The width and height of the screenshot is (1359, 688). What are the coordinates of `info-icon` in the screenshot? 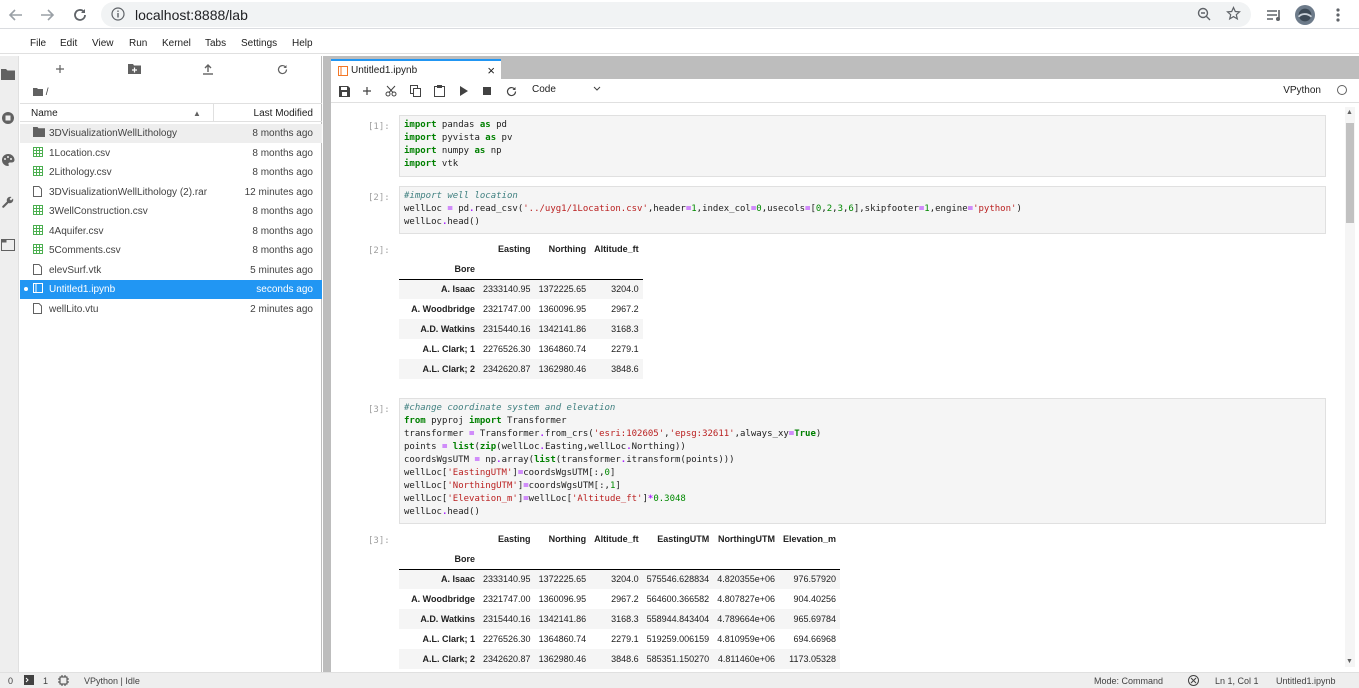 It's located at (118, 15).